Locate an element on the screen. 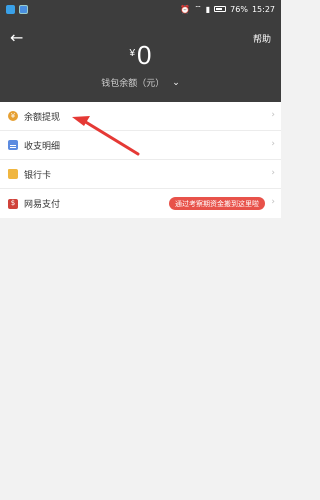 The image size is (320, 500). clock: 15:27 is located at coordinates (263, 9).